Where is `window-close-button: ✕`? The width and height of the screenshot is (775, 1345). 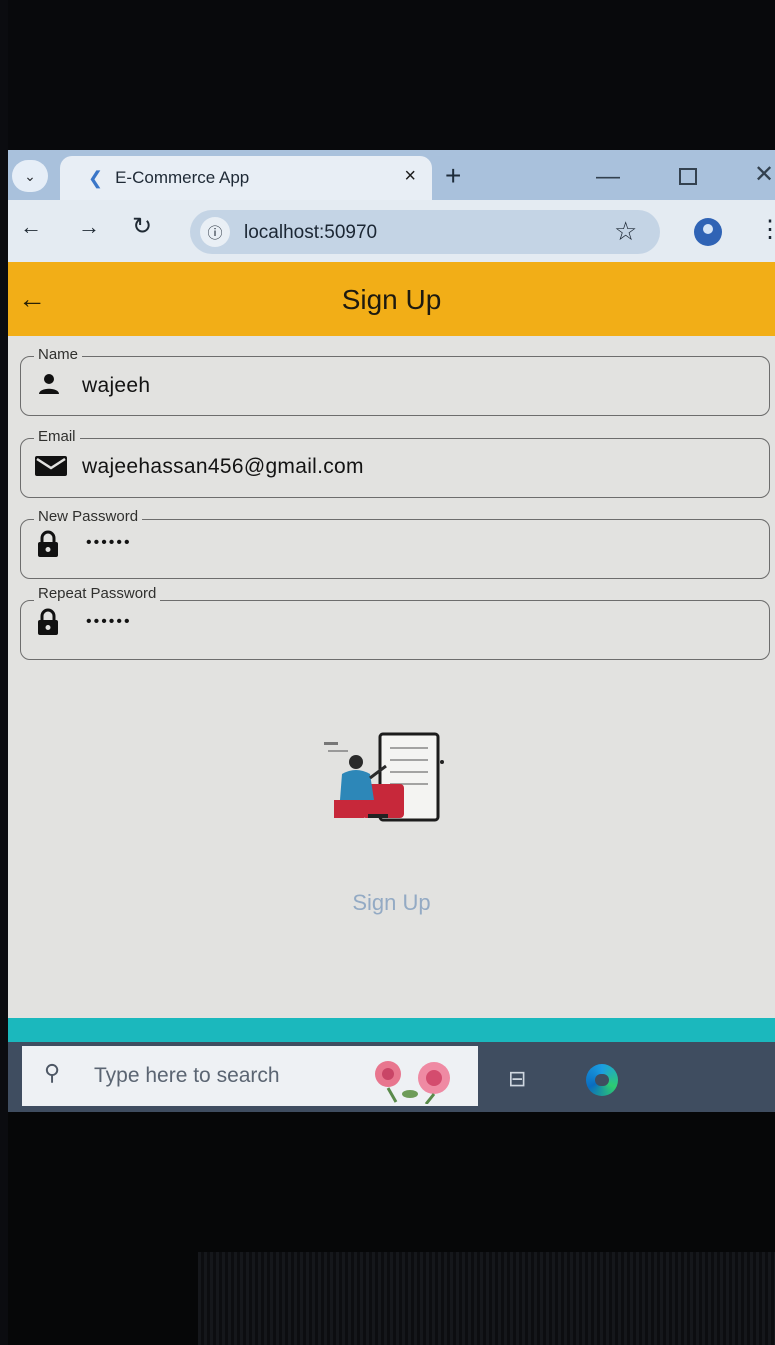
window-close-button: ✕ is located at coordinates (764, 174).